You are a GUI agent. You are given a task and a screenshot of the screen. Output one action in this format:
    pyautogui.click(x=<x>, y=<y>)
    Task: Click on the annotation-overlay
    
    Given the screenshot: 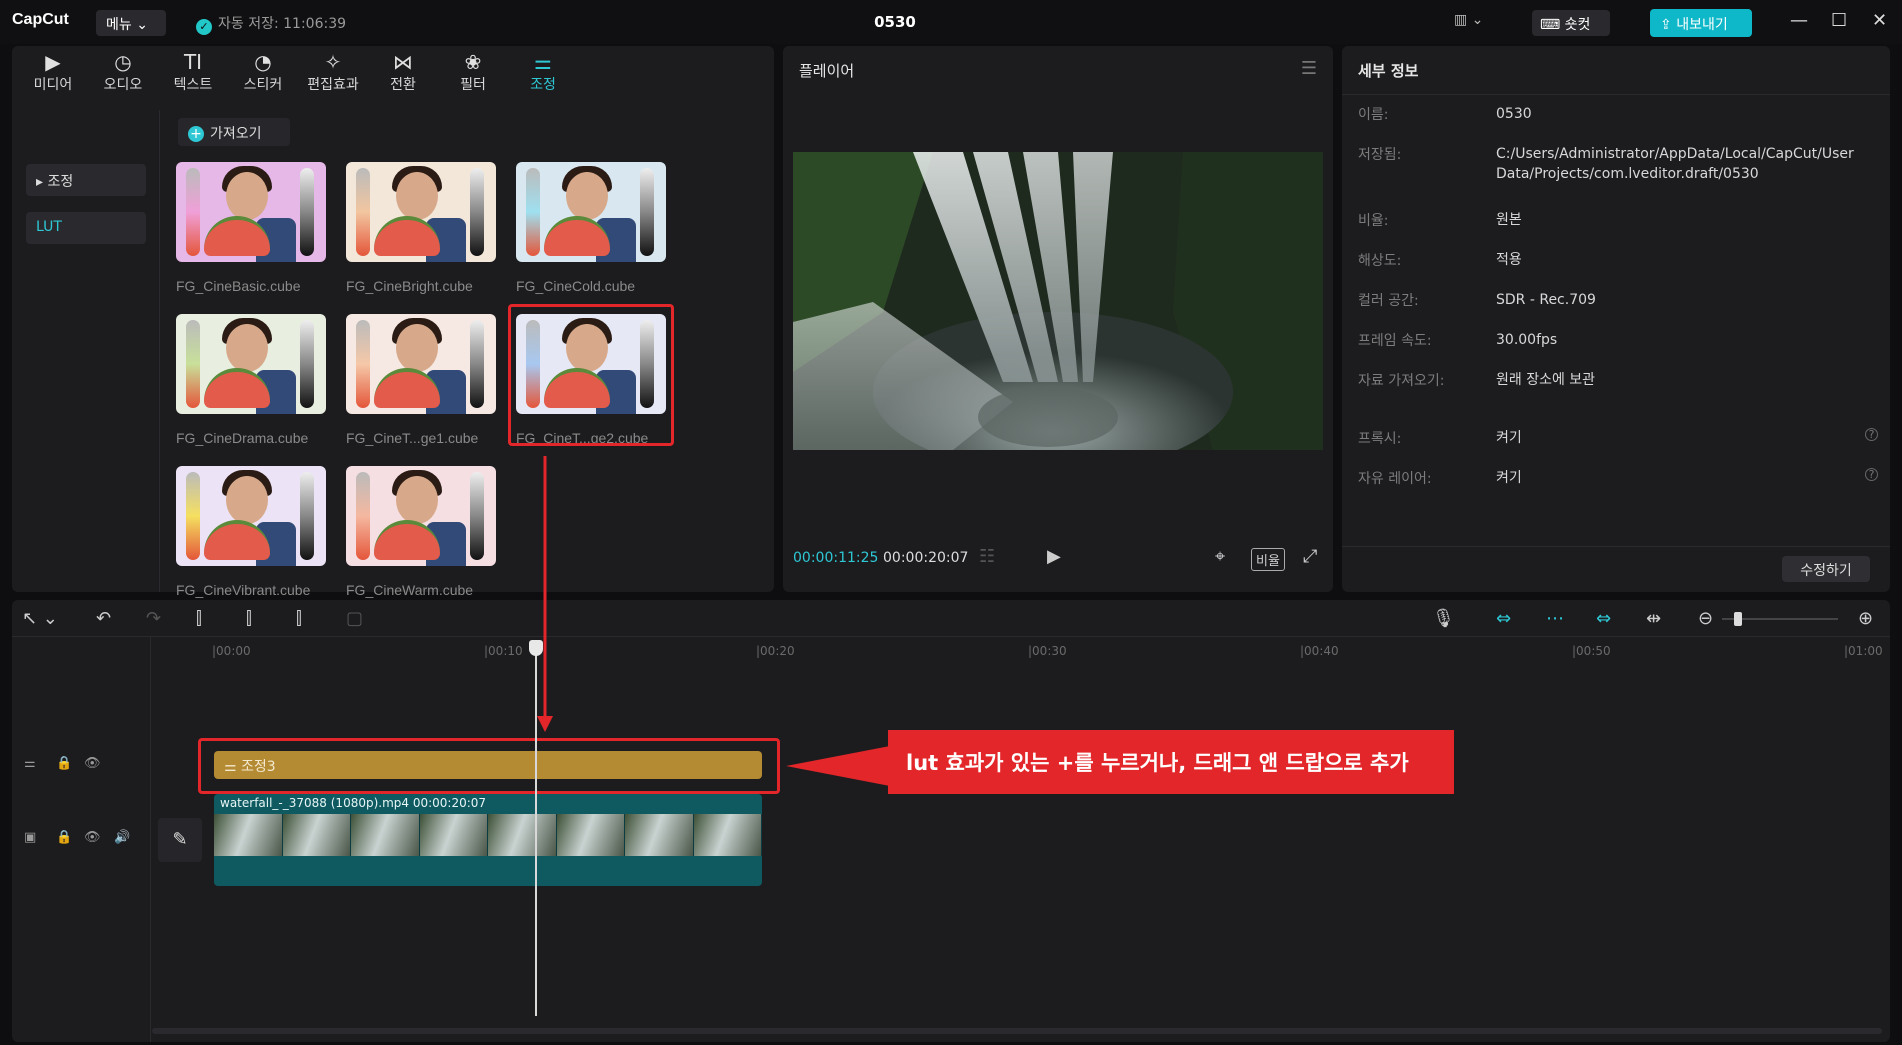 What is the action you would take?
    pyautogui.click(x=713, y=621)
    